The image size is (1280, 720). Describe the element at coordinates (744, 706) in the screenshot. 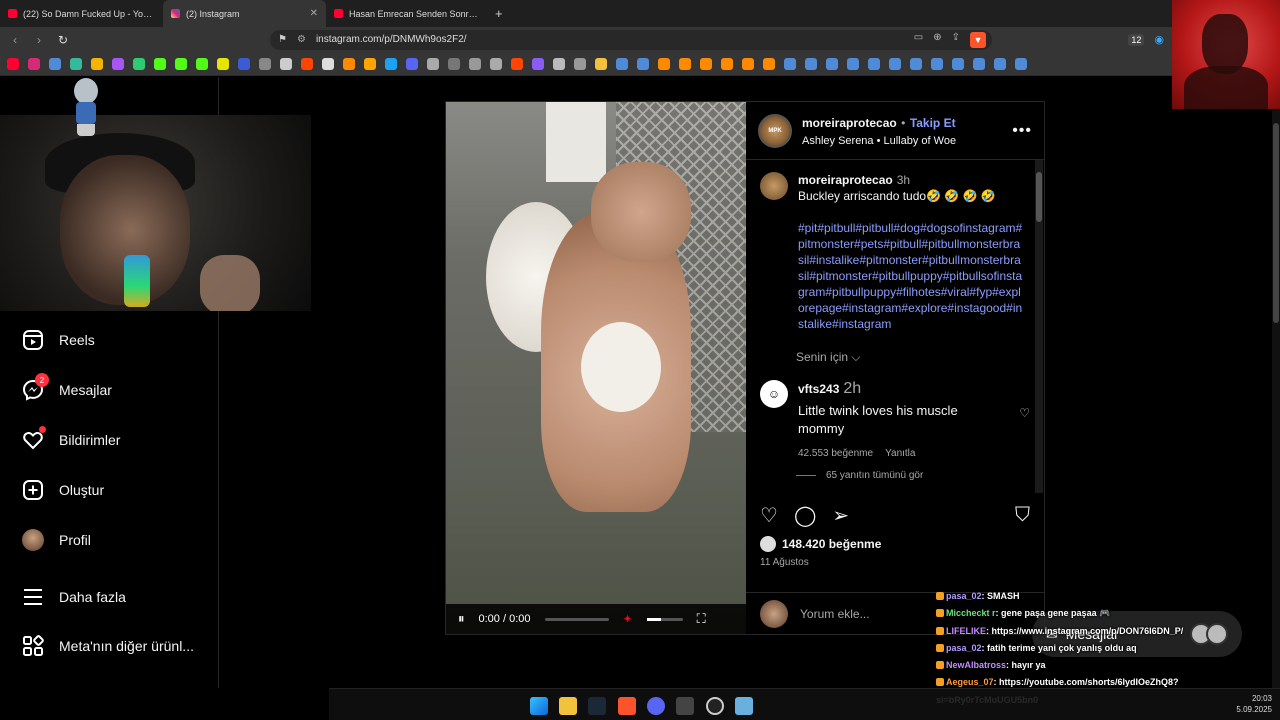

I see `network-app-icon` at that location.